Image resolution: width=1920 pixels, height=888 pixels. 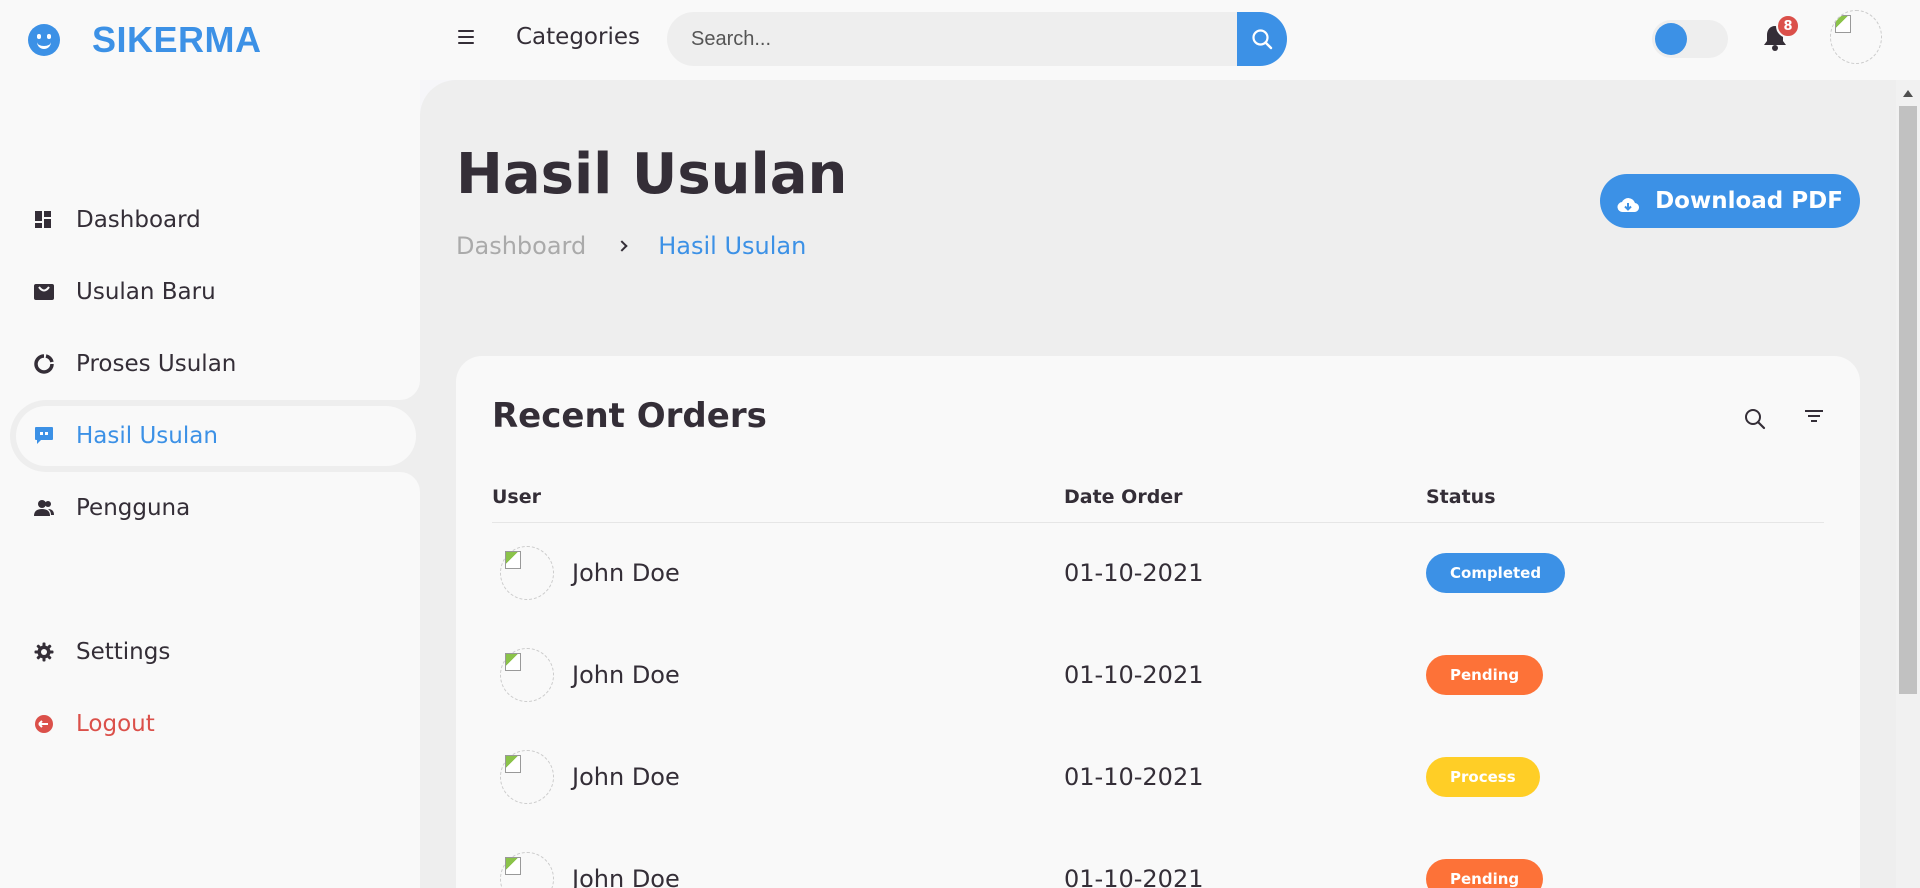 I want to click on dark-mode-switch, so click(x=1690, y=39).